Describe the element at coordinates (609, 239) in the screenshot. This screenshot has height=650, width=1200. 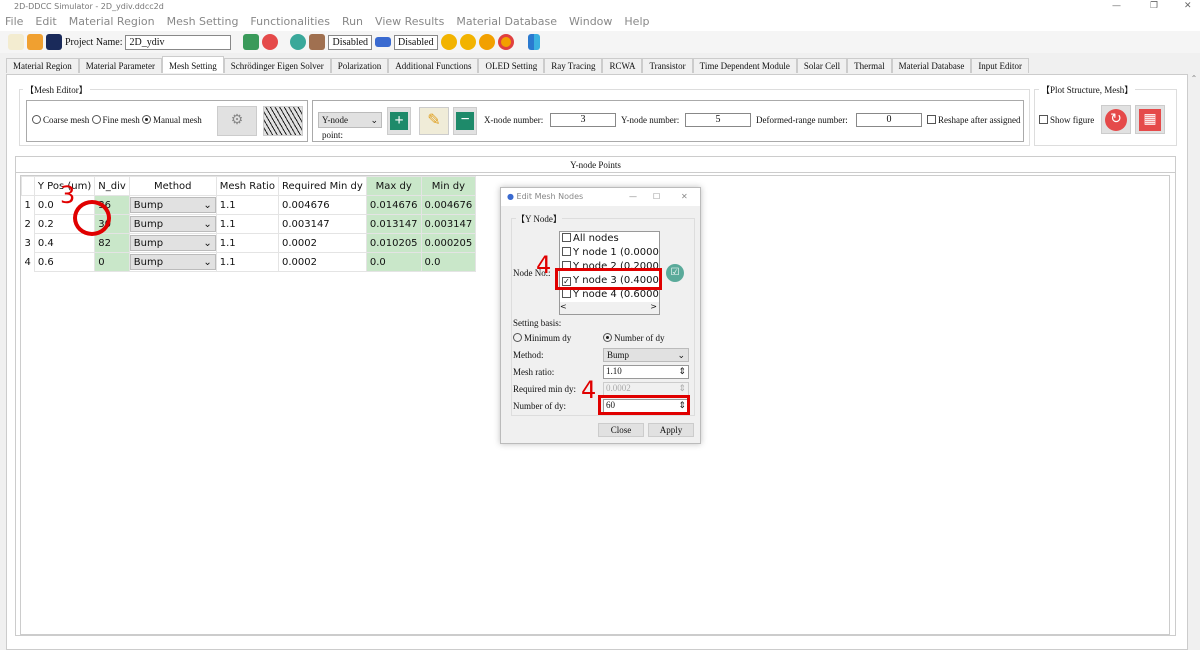
I see `node-list-item: All nodes` at that location.